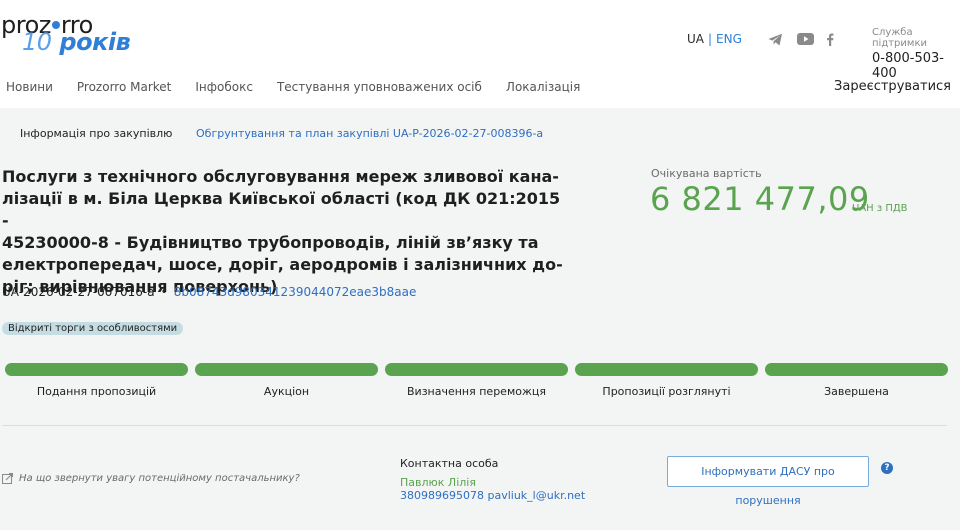  I want to click on nav-item-localization: Локалізація, so click(543, 87).